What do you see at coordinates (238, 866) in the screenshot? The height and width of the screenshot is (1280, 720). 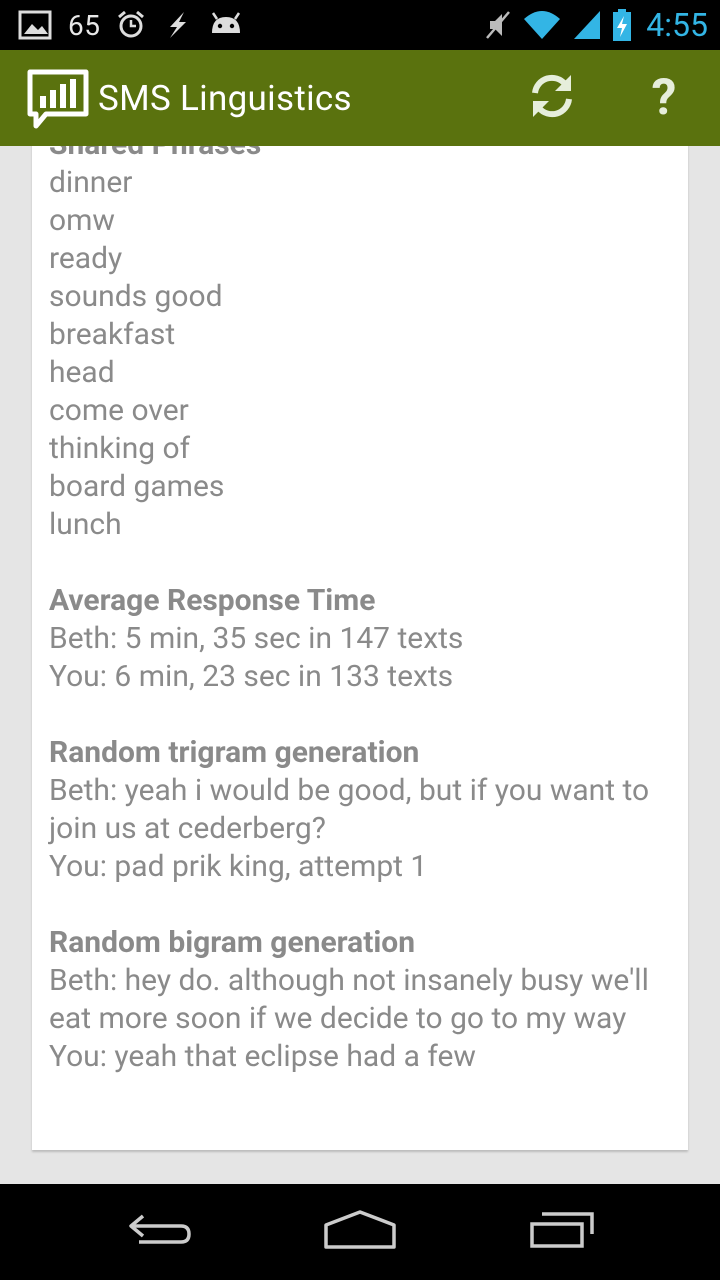 I see `trigram-you: You: pad prik king, attempt 1` at bounding box center [238, 866].